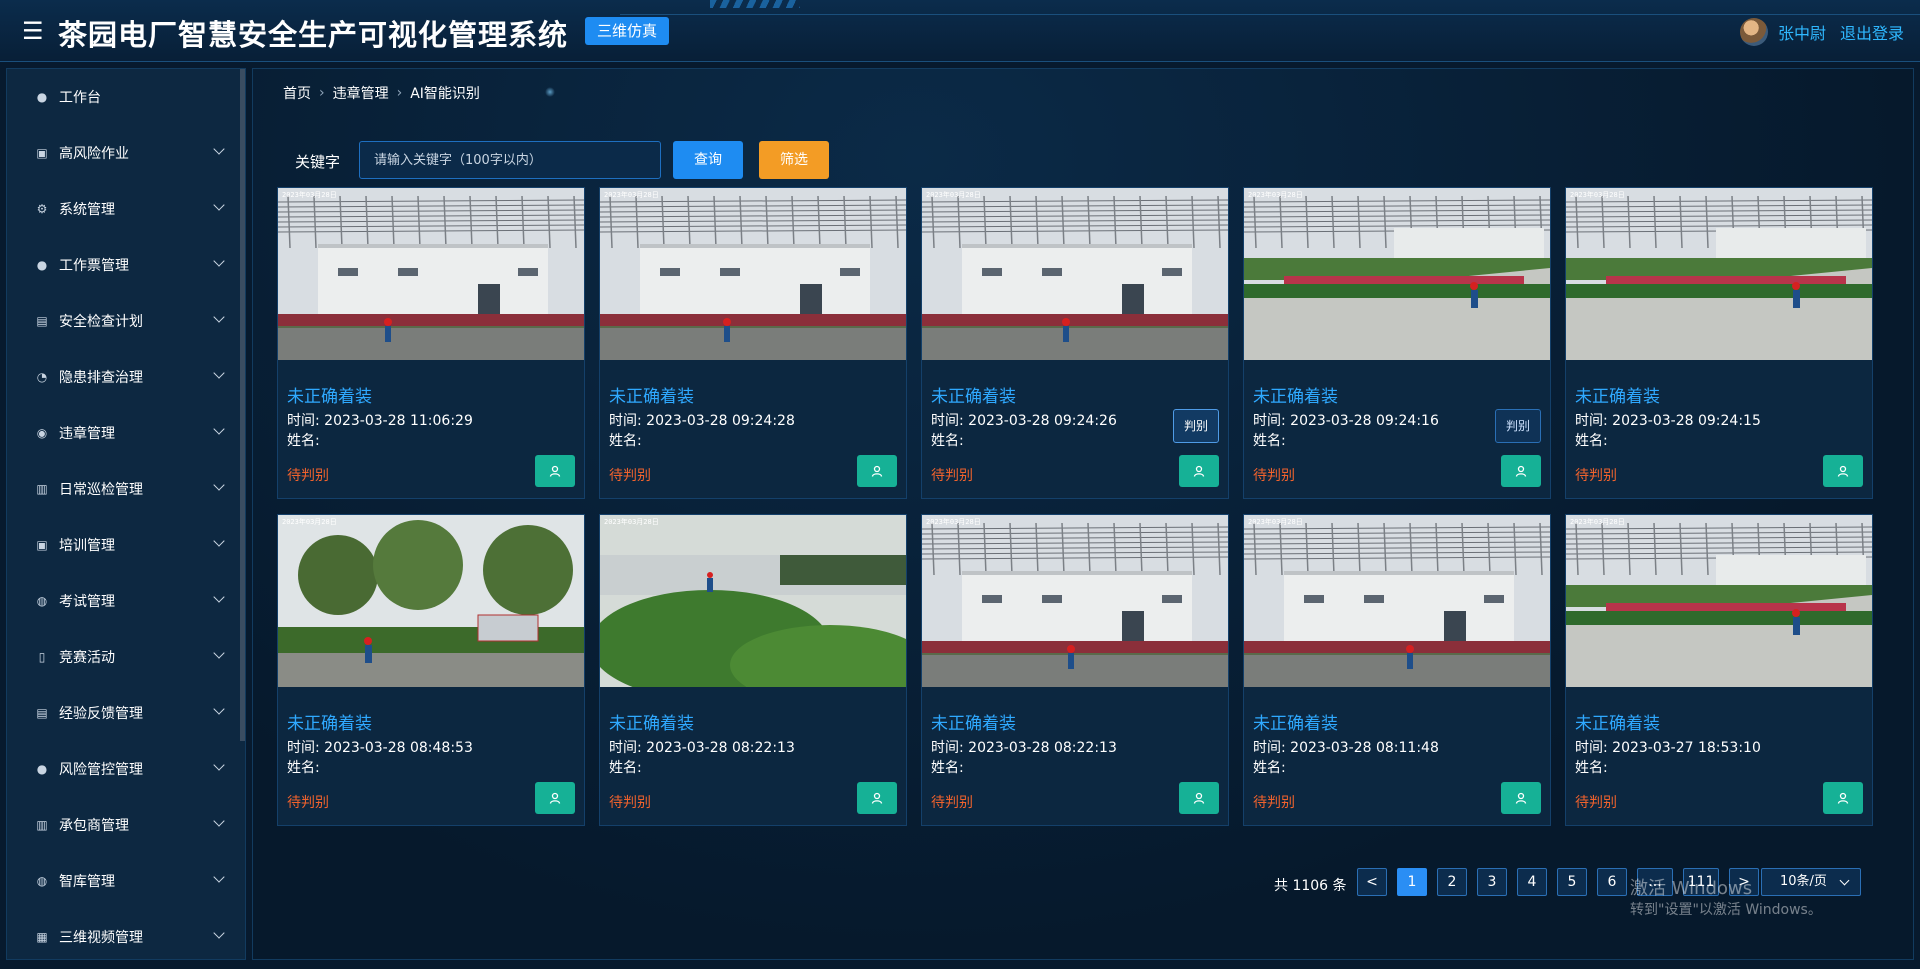 This screenshot has width=1920, height=969. Describe the element at coordinates (1492, 882) in the screenshot. I see `page-number-button: 3` at that location.